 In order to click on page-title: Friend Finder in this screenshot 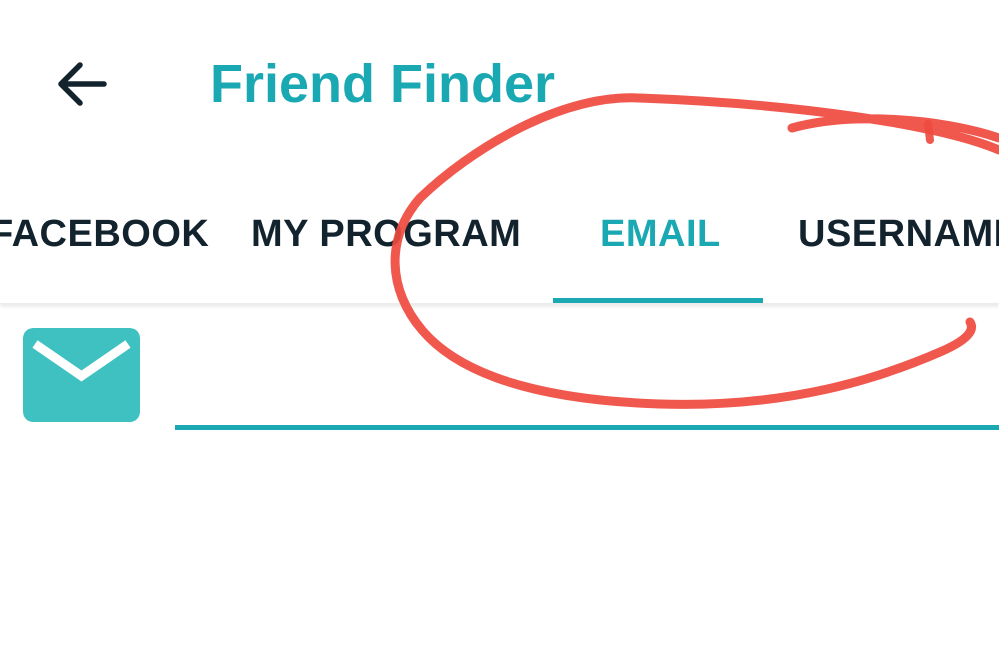, I will do `click(383, 84)`.